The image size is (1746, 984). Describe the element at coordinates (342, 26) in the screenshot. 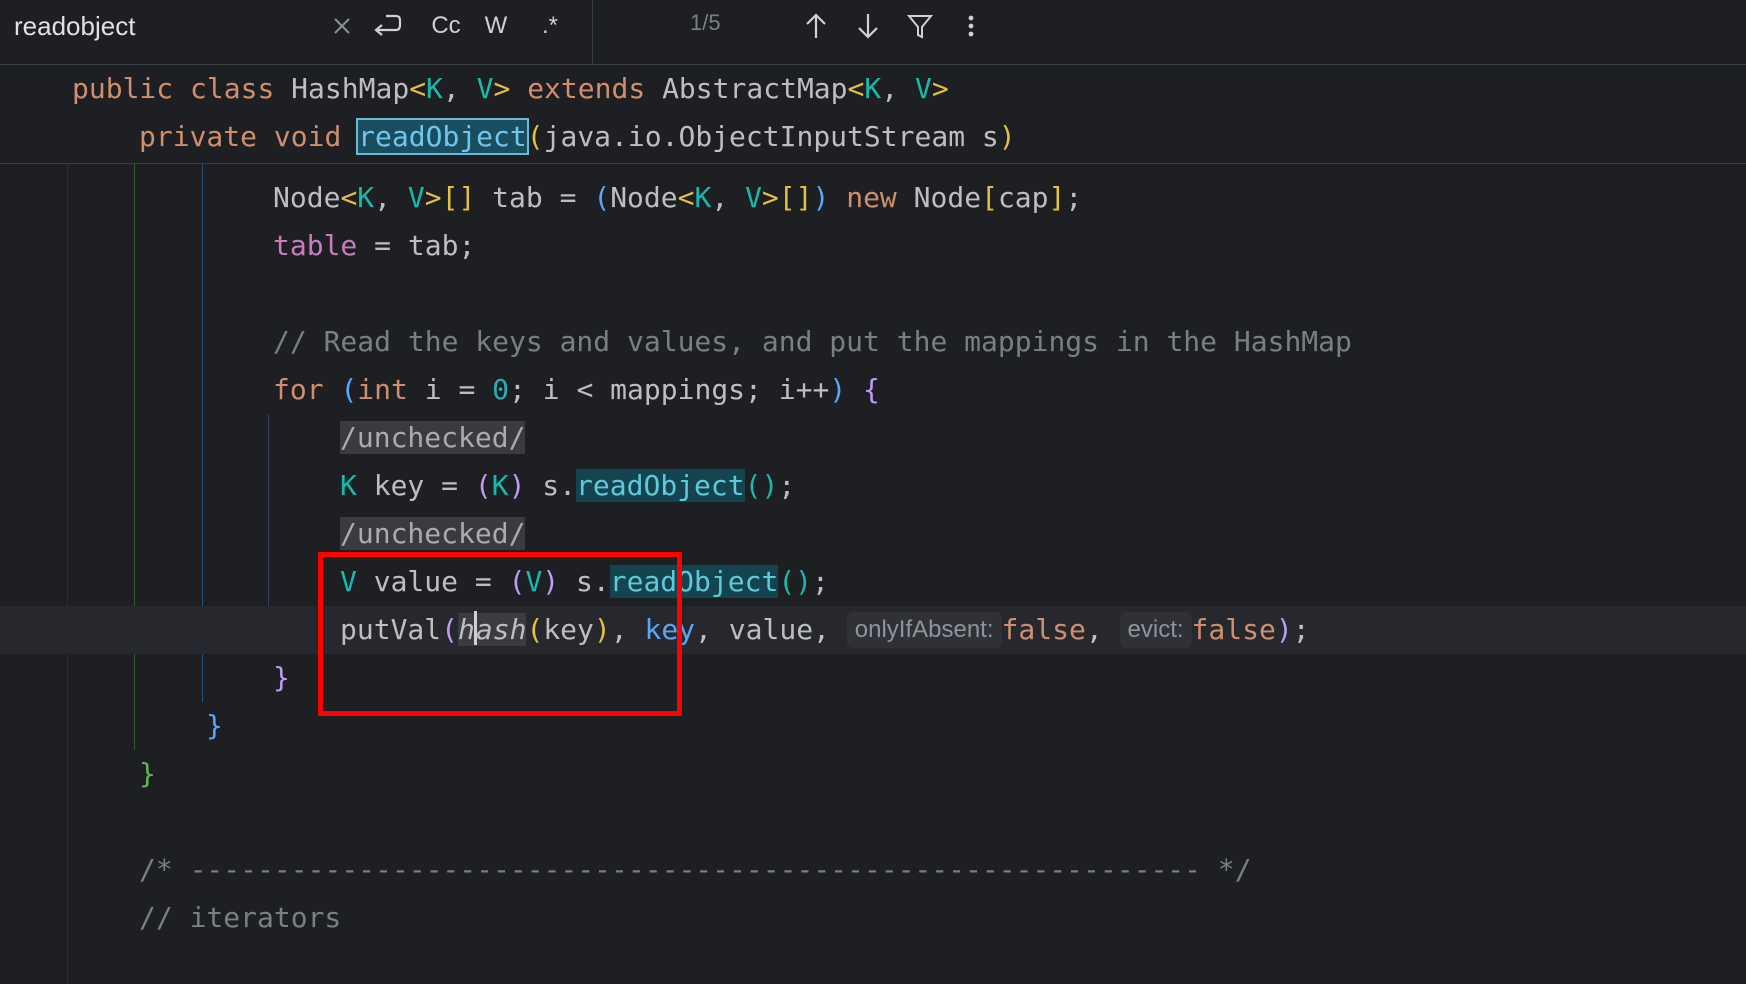

I see `close-icon` at that location.